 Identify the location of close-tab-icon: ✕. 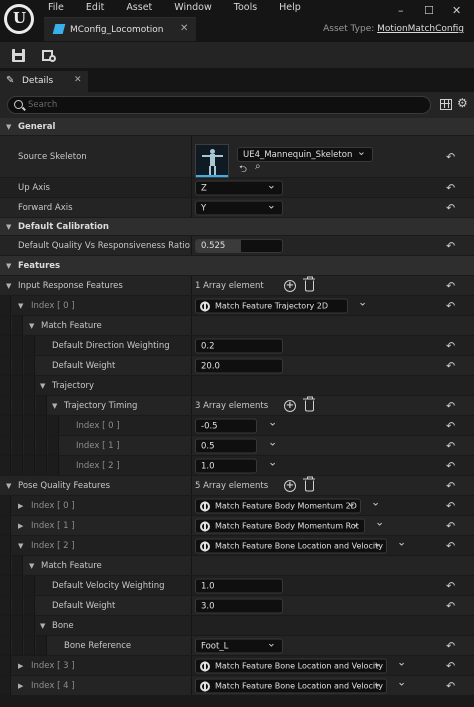
(184, 28).